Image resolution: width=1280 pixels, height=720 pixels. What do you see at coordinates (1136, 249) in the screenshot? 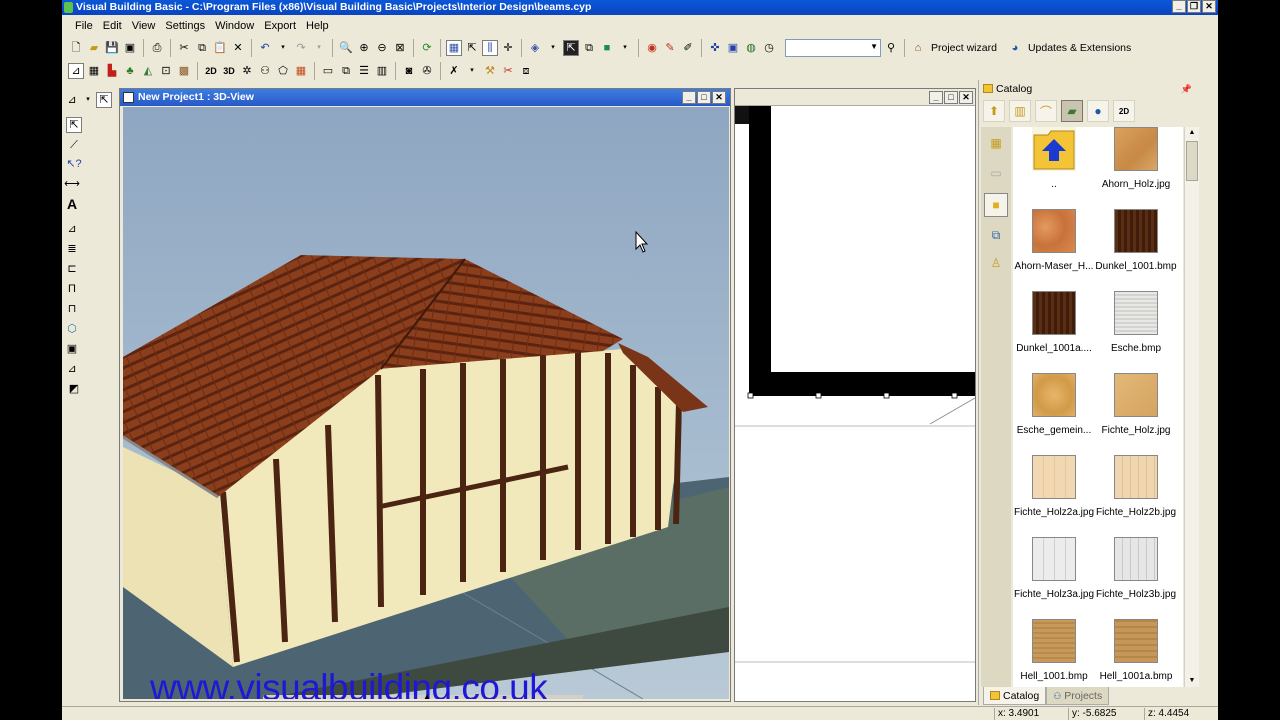
I see `list-item: Dunkel_1001.bmp` at bounding box center [1136, 249].